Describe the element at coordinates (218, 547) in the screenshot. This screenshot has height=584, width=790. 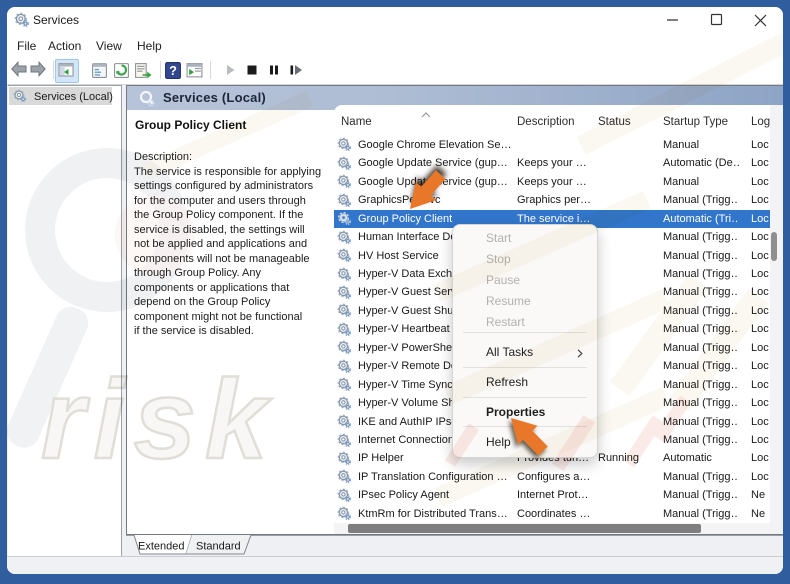
I see `svg-text: Standard` at that location.